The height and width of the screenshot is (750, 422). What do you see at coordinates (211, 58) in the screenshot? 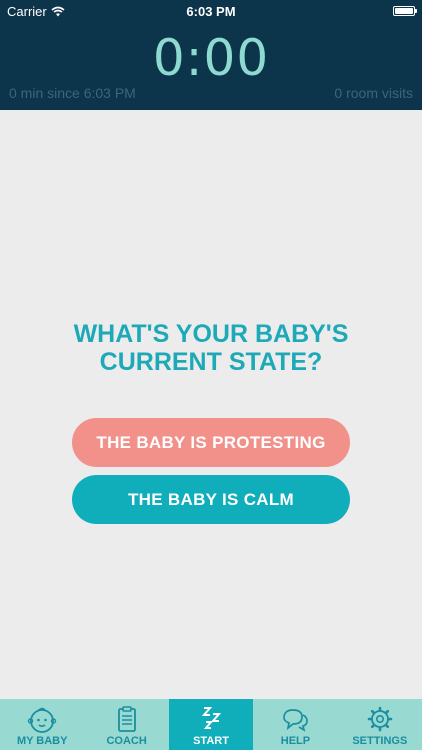
I see `elapsed-timer: 0:00` at bounding box center [211, 58].